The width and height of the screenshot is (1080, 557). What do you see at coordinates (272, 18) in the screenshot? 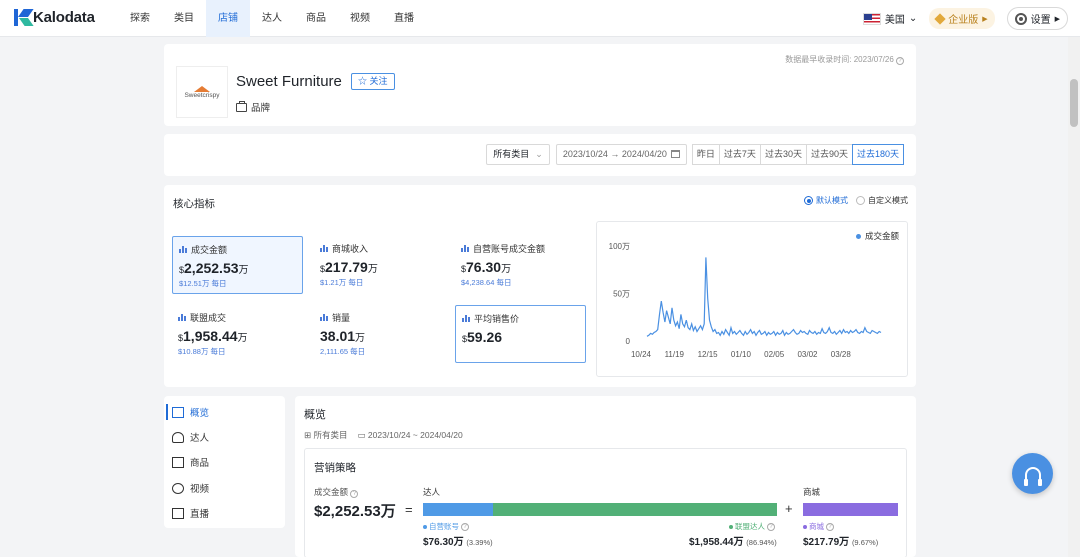
I see `tab-creator: 达人` at bounding box center [272, 18].